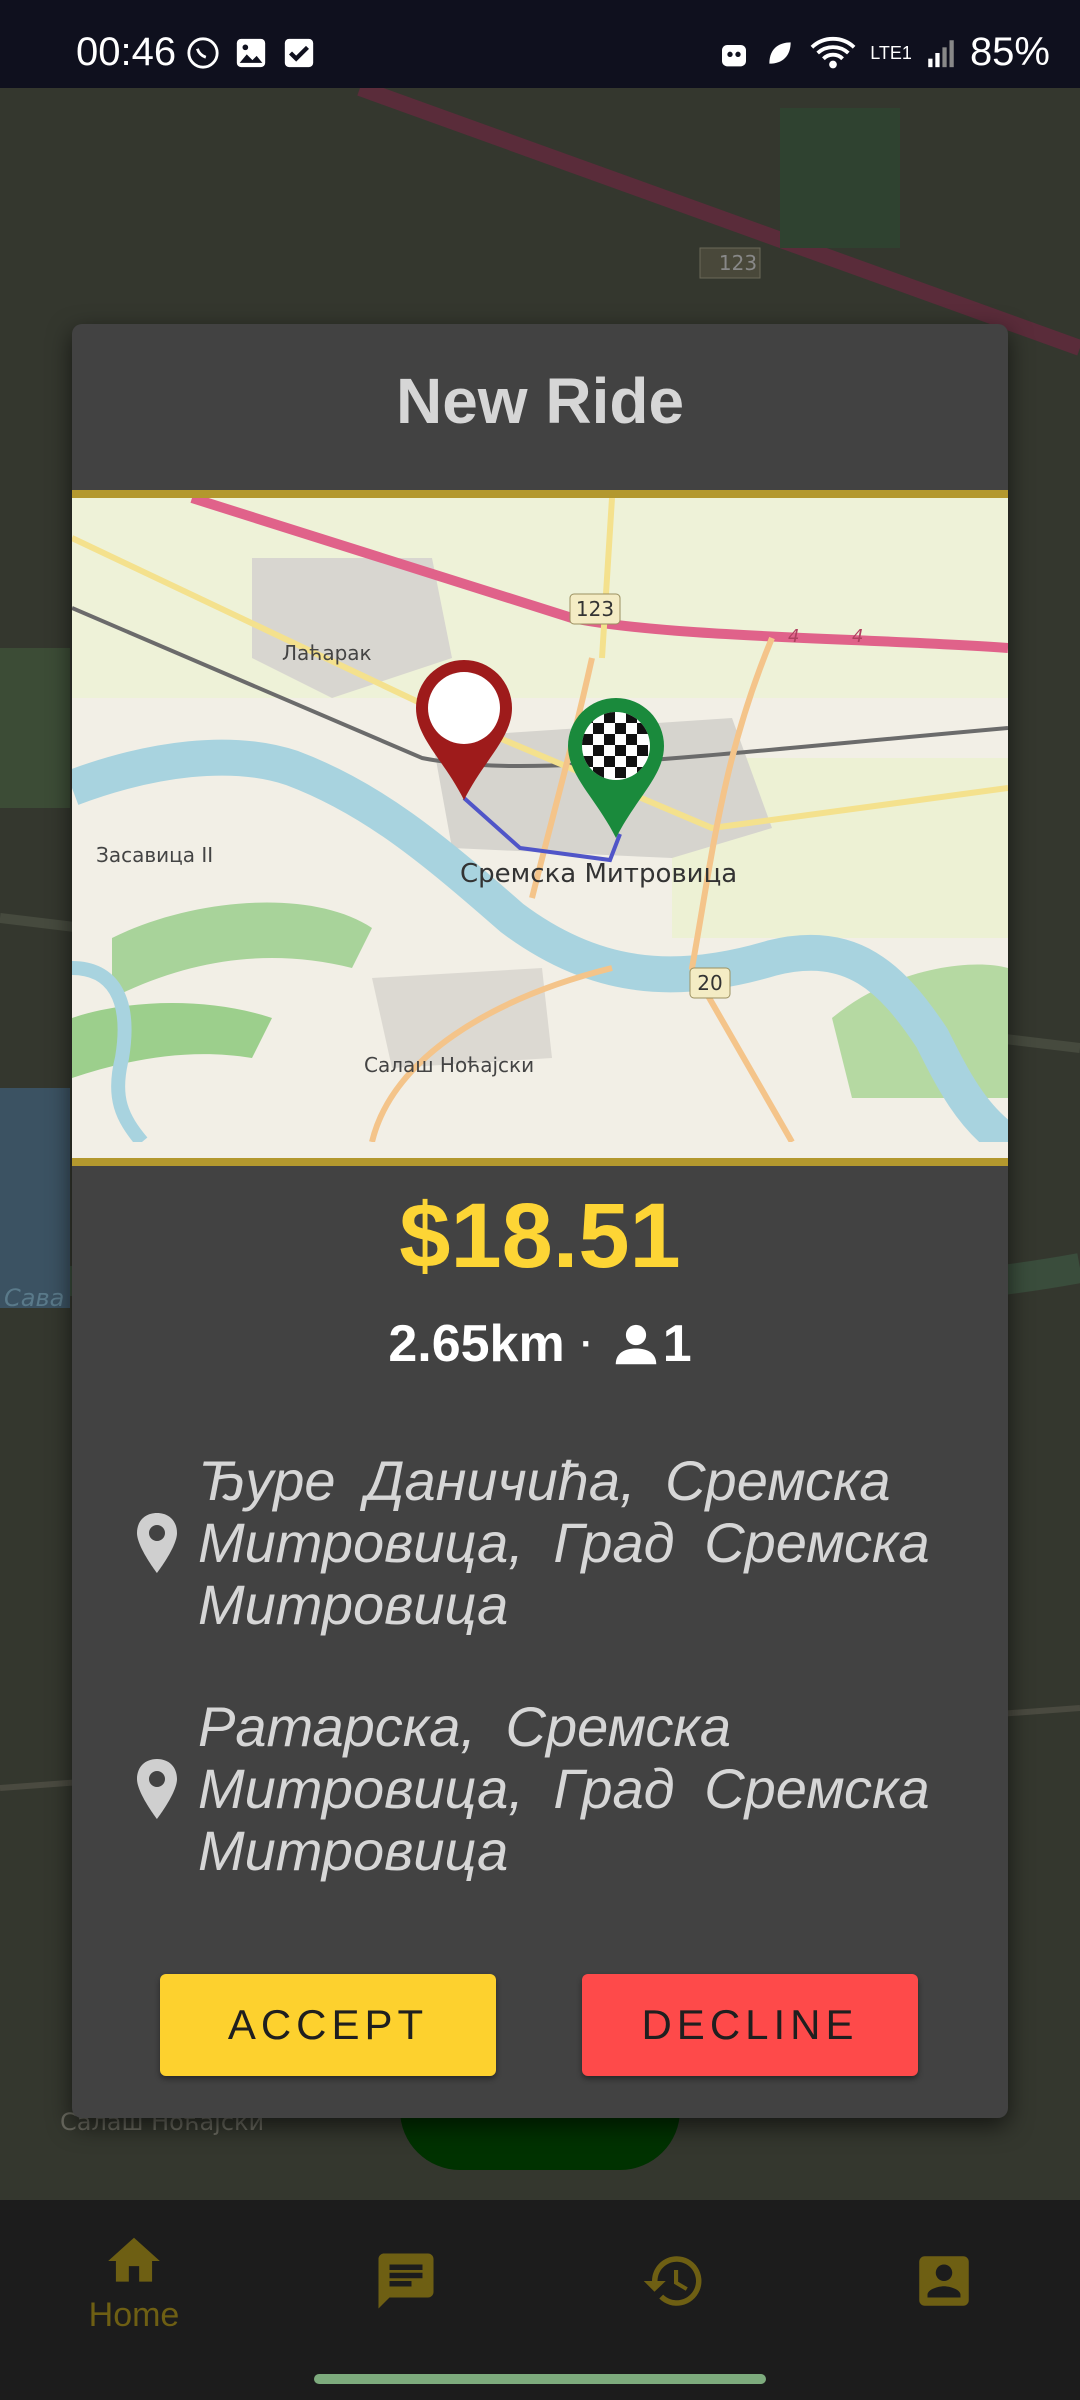 The height and width of the screenshot is (2400, 1080). What do you see at coordinates (595, 609) in the screenshot?
I see `road-number-123: 123` at bounding box center [595, 609].